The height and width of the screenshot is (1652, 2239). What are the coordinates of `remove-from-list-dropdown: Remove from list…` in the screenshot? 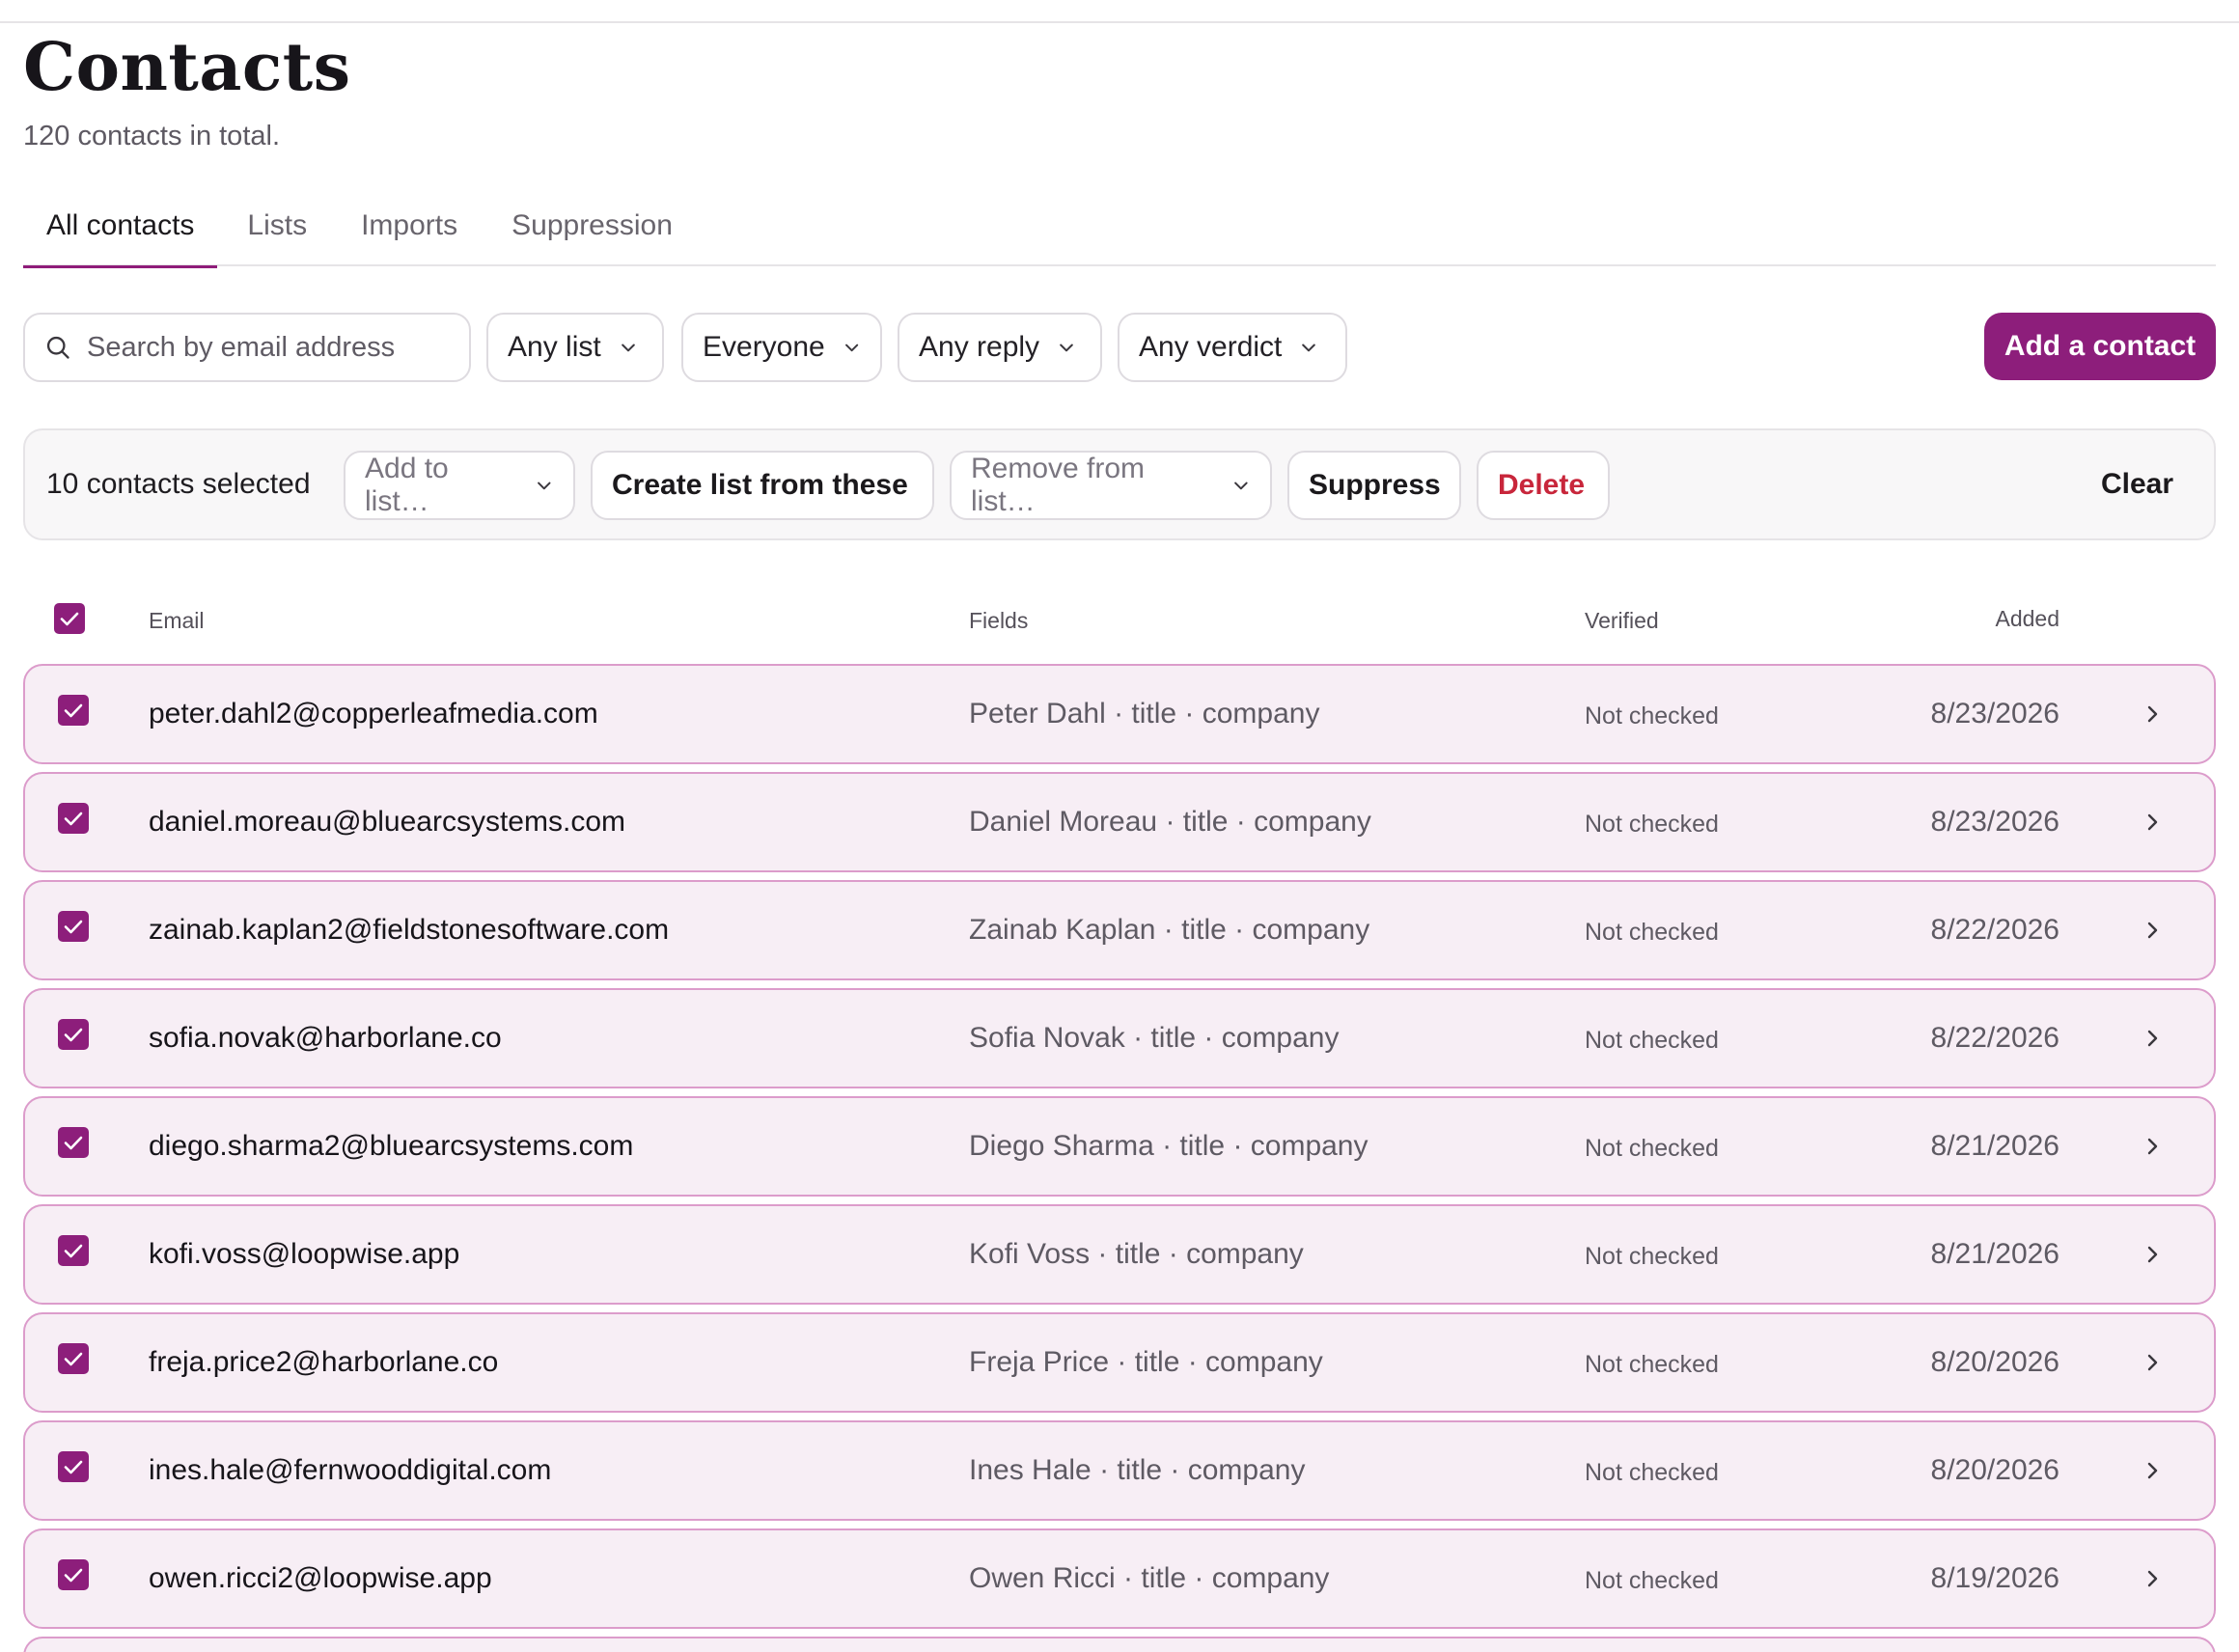 It's located at (1111, 485).